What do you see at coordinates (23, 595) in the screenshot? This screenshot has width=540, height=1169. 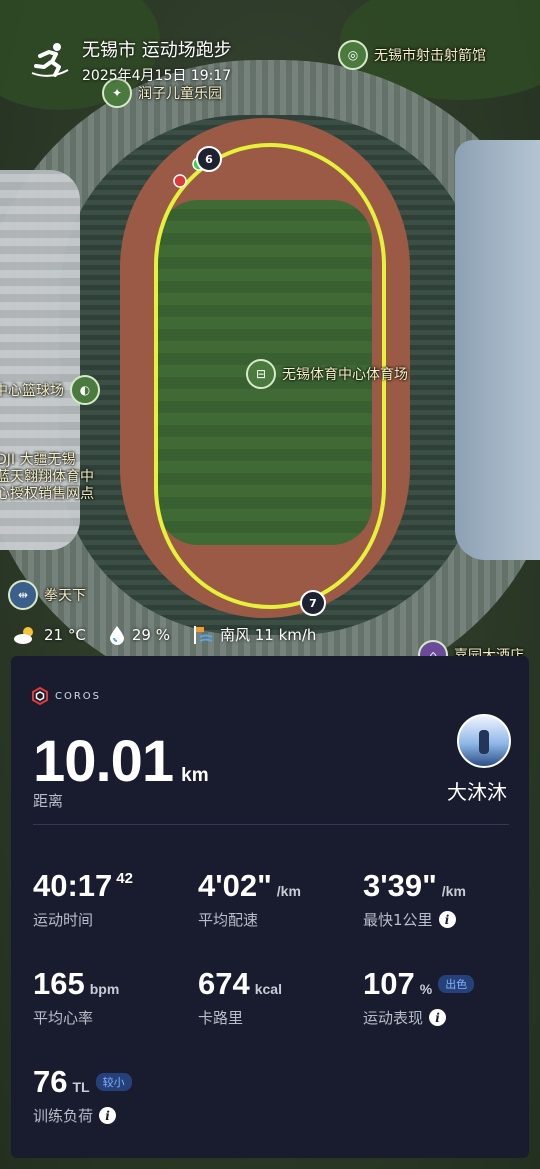 I see `dumbbell-icon: ⇹` at bounding box center [23, 595].